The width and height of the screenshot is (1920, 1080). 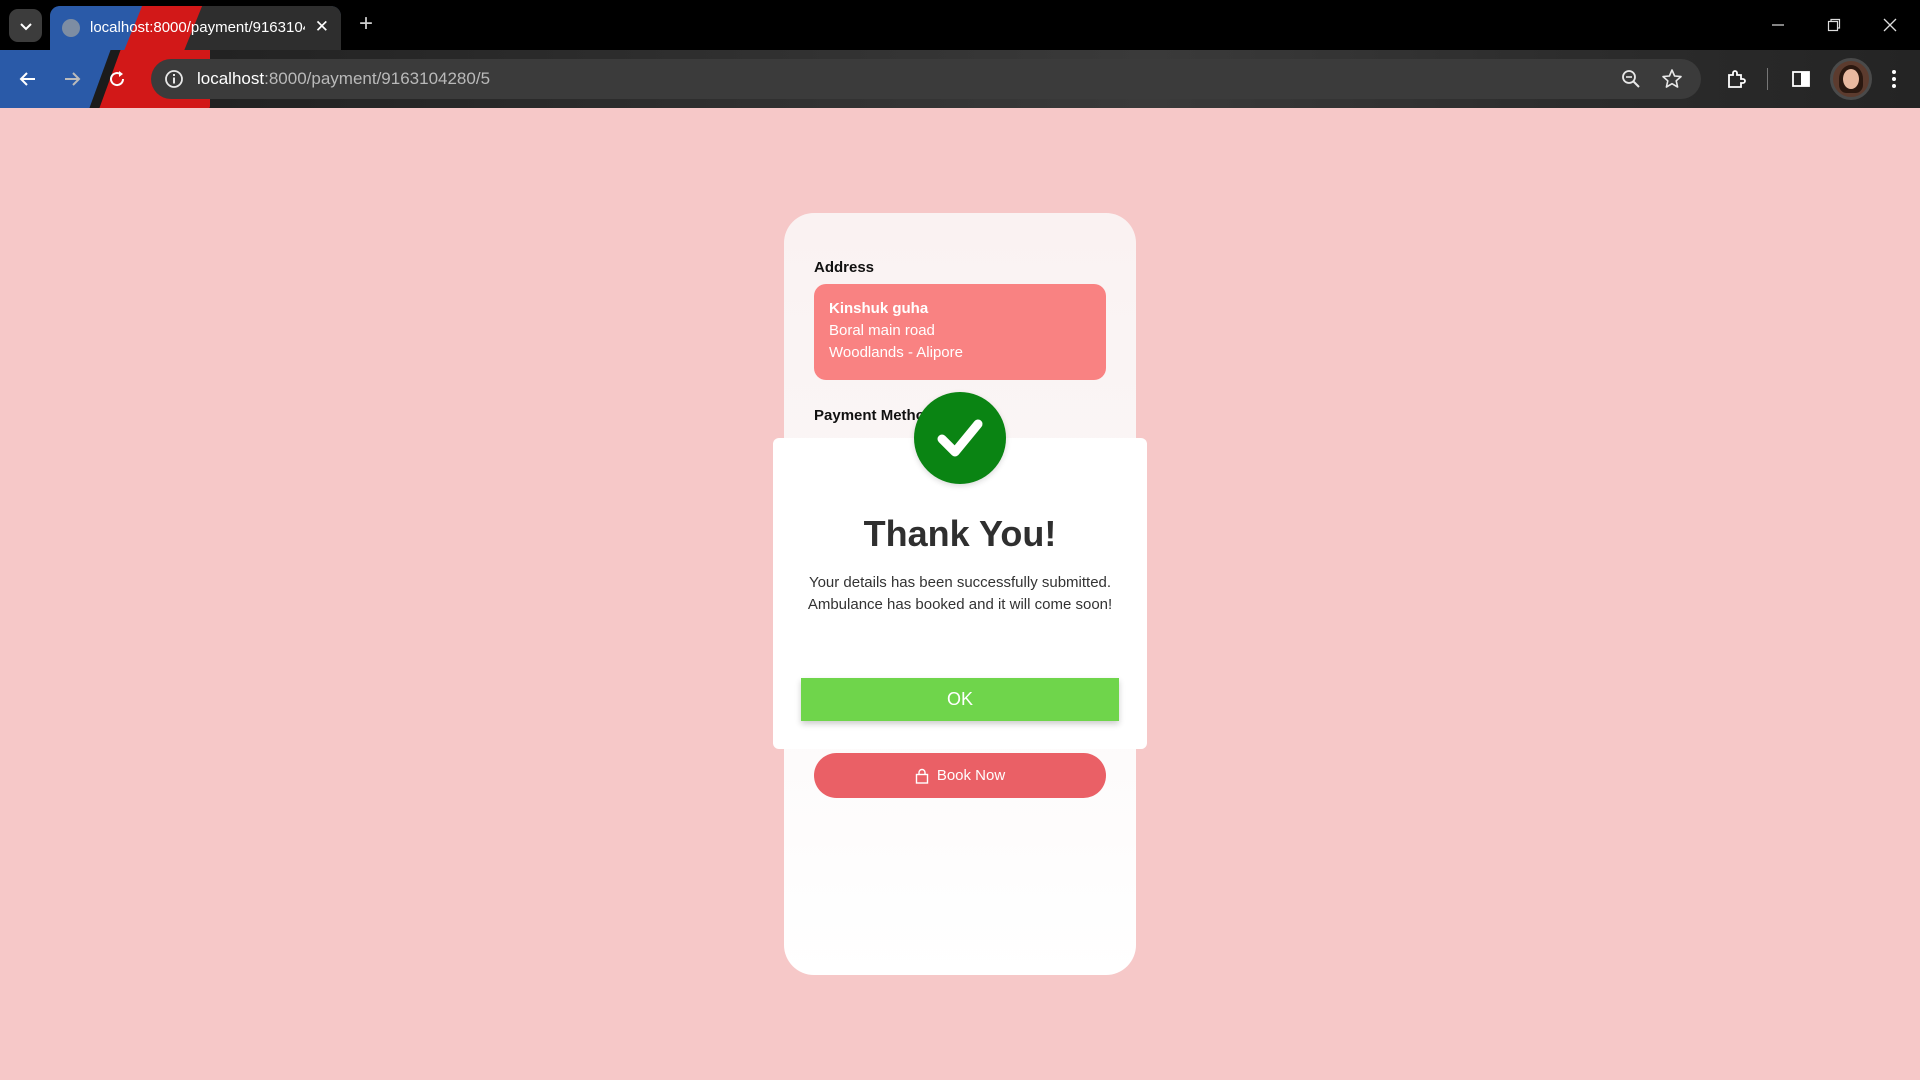 What do you see at coordinates (71, 28) in the screenshot?
I see `globe-icon` at bounding box center [71, 28].